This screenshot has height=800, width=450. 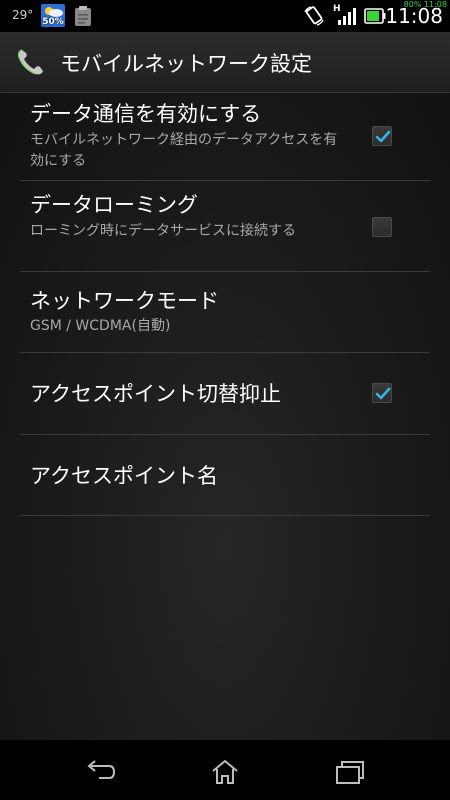 I want to click on temperature-text: 29°, so click(x=23, y=15).